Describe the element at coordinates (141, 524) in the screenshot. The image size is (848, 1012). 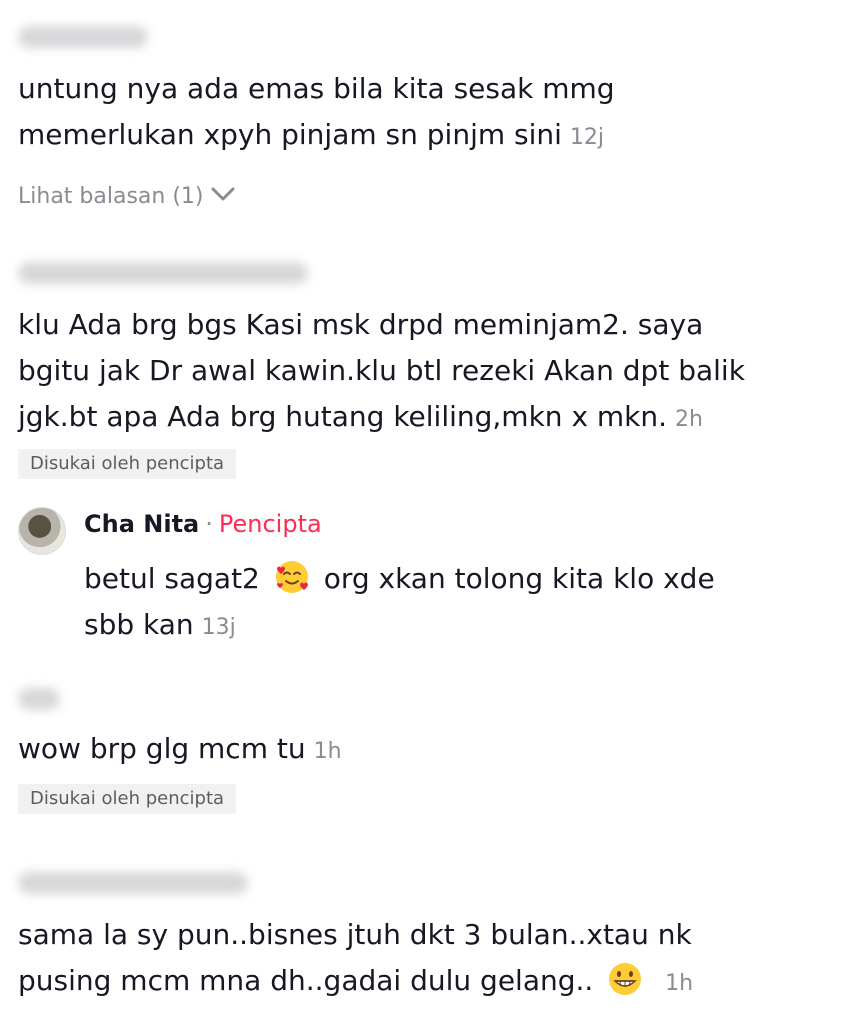
I see `reply-username: Cha Nita` at that location.